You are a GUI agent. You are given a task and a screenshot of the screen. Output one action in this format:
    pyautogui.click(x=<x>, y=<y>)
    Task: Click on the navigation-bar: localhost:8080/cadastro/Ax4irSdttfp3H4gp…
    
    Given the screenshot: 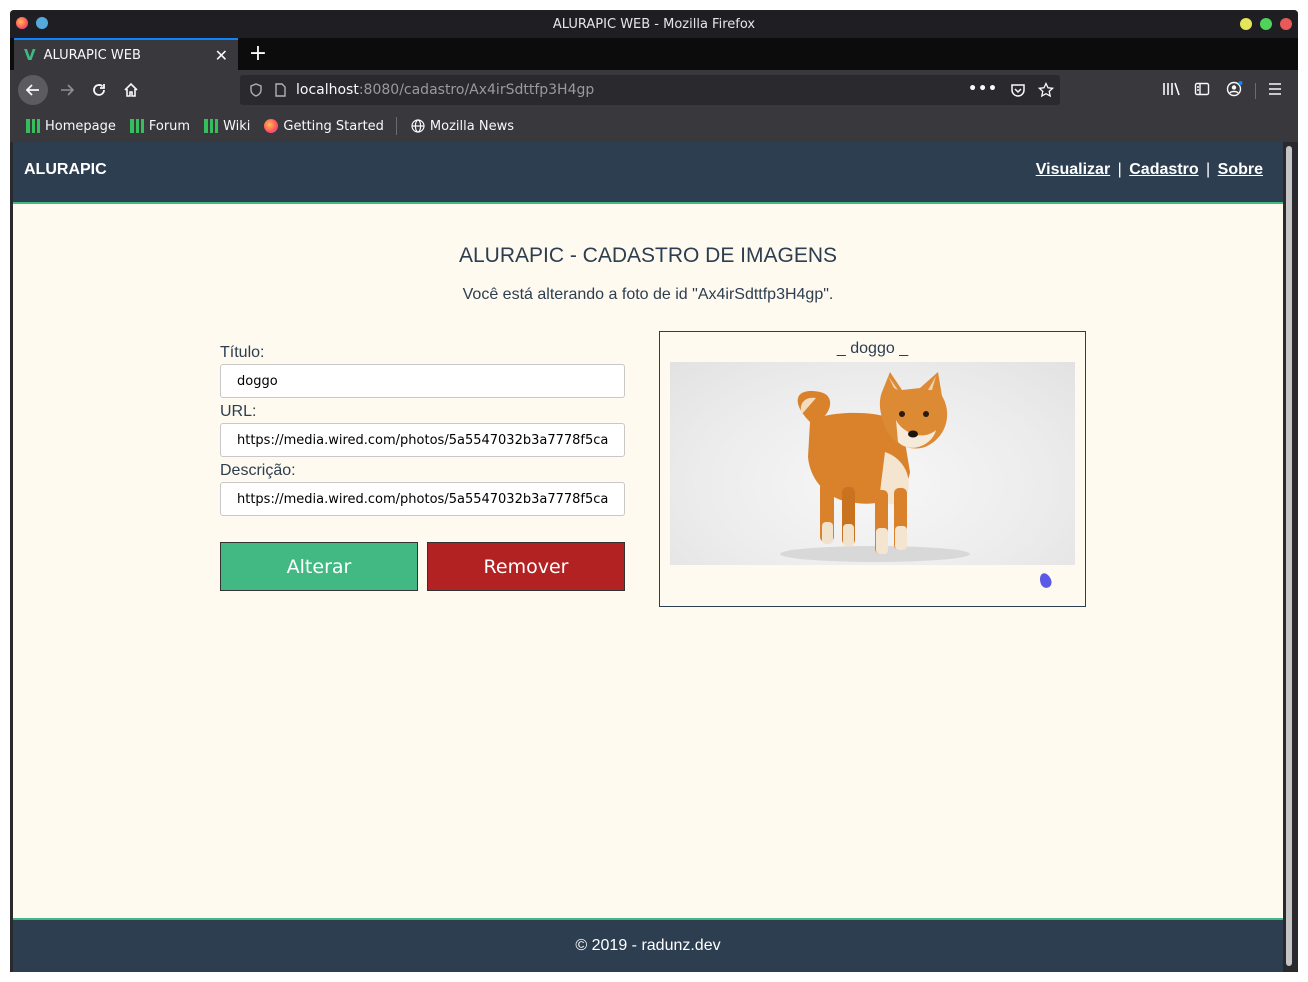 What is the action you would take?
    pyautogui.click(x=654, y=90)
    